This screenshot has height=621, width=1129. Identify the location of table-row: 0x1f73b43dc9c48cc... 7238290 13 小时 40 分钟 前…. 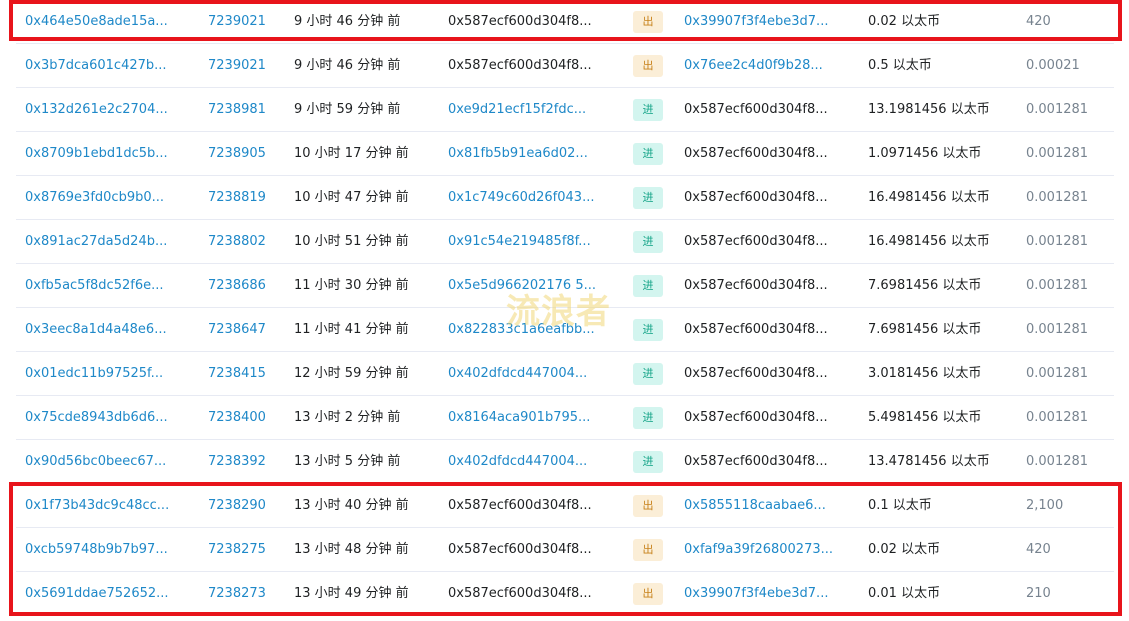
(565, 506).